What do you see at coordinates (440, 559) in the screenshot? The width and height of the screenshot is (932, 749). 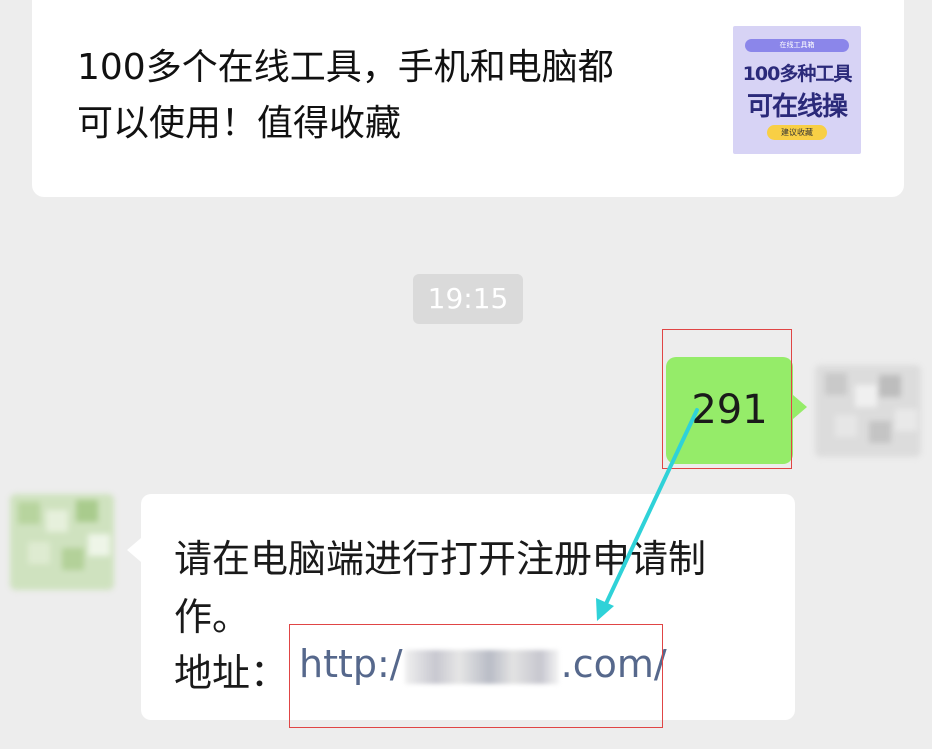 I see `received-message-line1: 请在电脑端进行打开注册申请制` at bounding box center [440, 559].